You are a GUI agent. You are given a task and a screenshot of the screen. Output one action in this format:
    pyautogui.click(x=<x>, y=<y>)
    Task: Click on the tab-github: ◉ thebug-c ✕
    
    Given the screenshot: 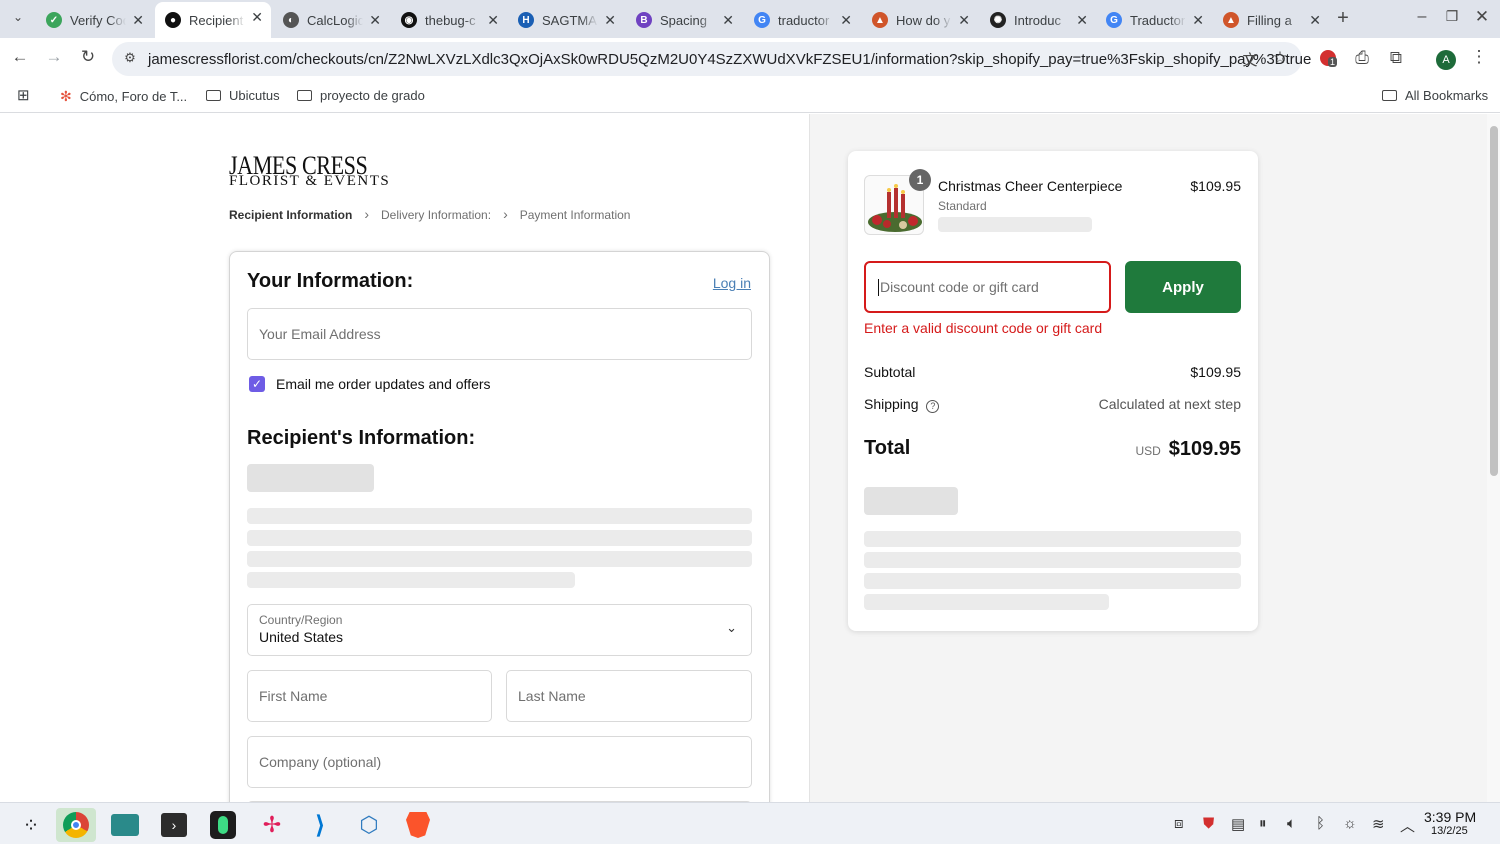 What is the action you would take?
    pyautogui.click(x=449, y=20)
    